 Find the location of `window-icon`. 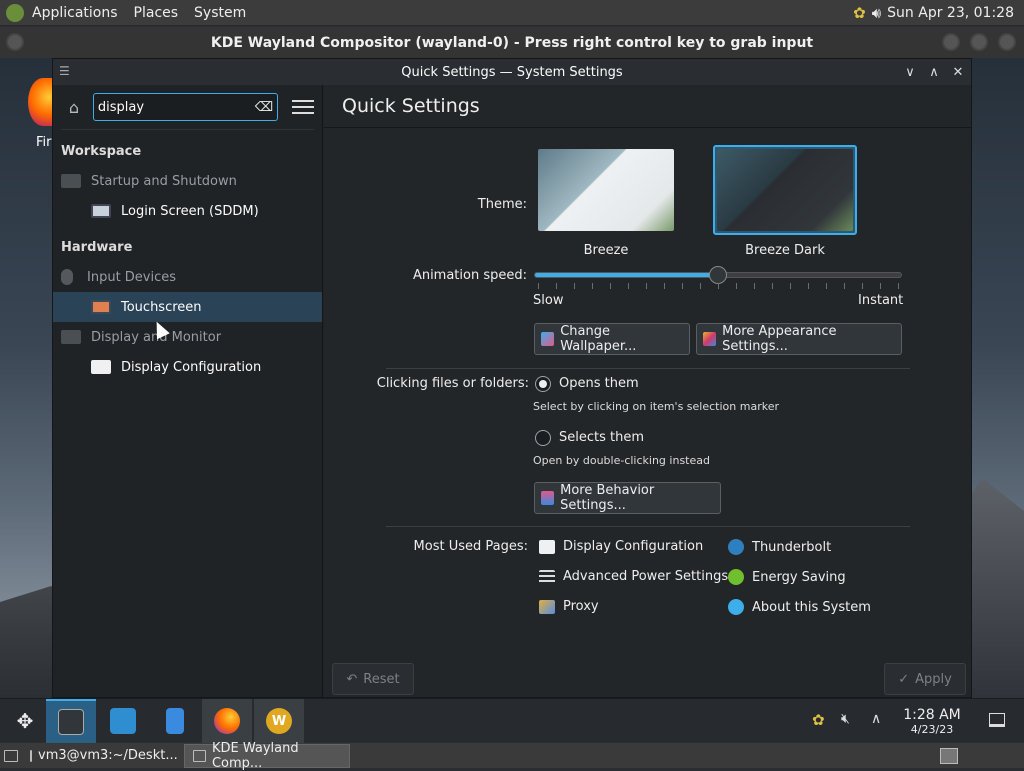

window-icon is located at coordinates (199, 755).